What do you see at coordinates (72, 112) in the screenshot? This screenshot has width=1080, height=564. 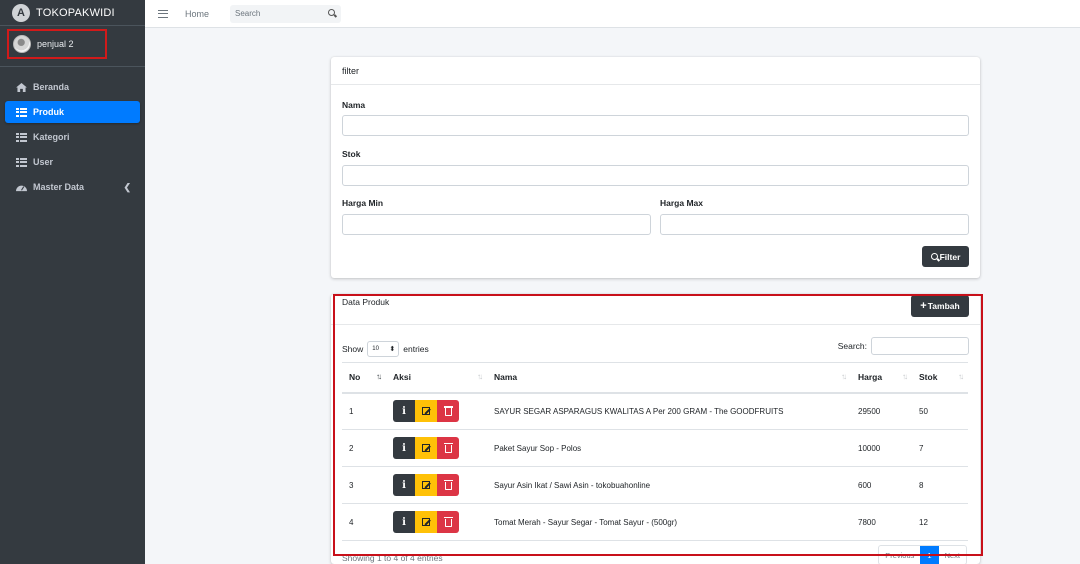 I see `sidebar-item-produk: Produk` at bounding box center [72, 112].